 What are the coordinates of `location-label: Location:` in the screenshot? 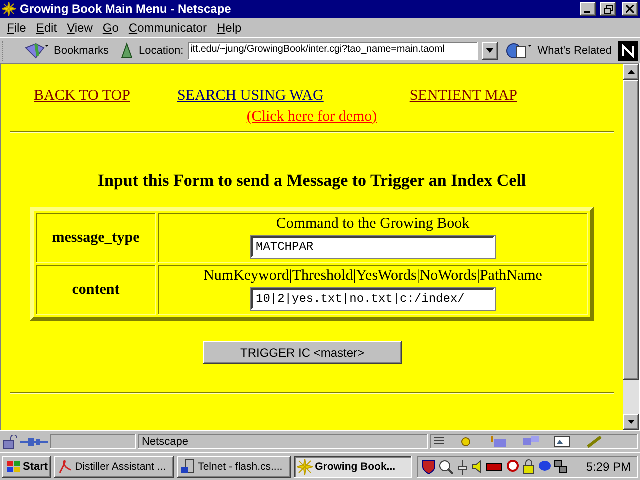 It's located at (161, 50).